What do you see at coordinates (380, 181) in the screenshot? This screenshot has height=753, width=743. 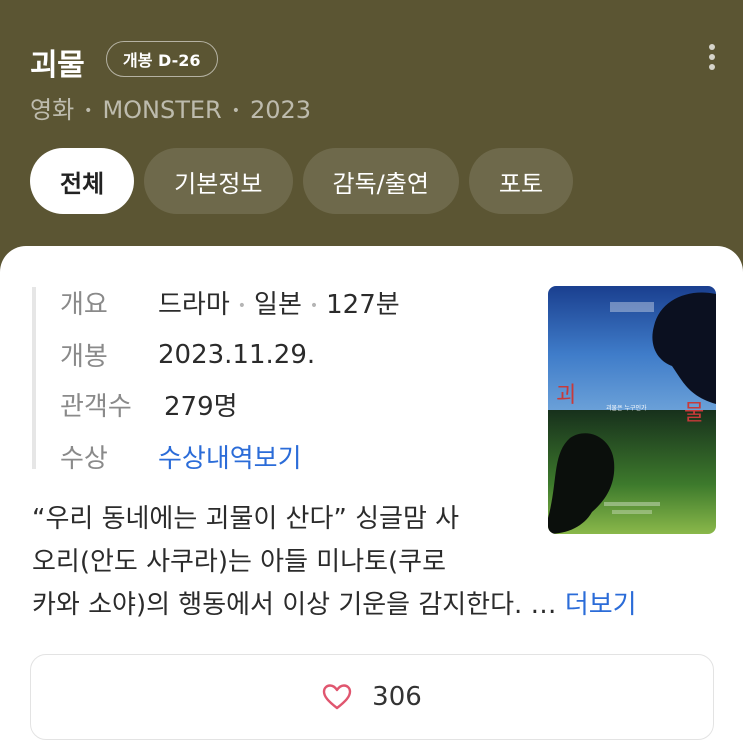 I see `tab-director-cast: 감독/출연` at bounding box center [380, 181].